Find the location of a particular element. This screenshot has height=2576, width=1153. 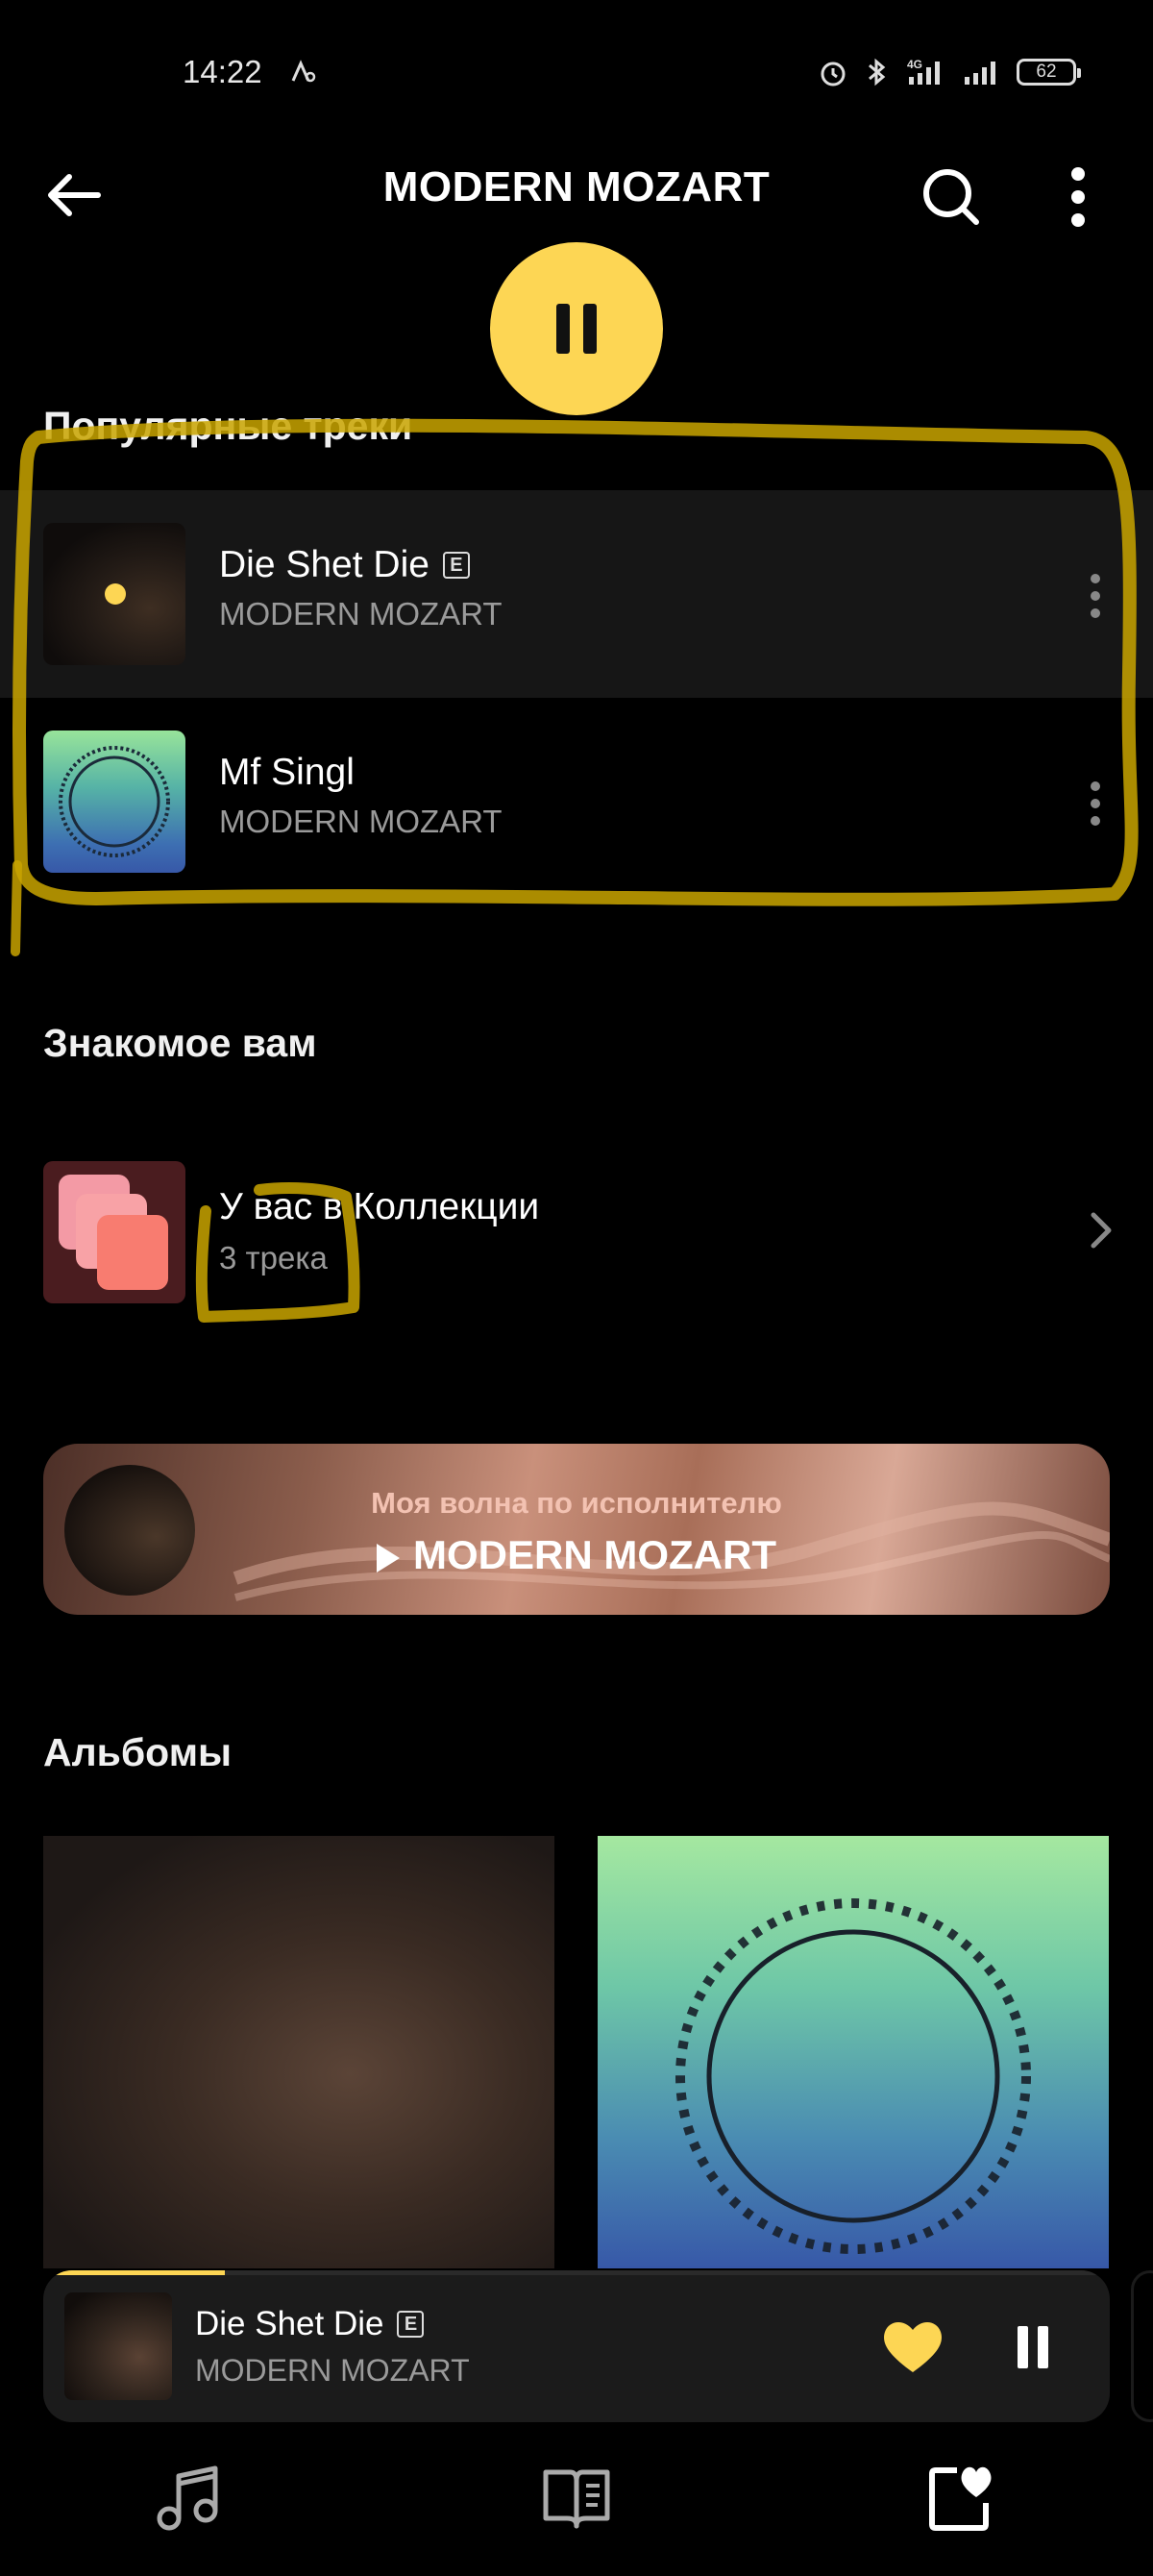

mini-player-title-row: Die Shet Die E is located at coordinates (310, 2324).